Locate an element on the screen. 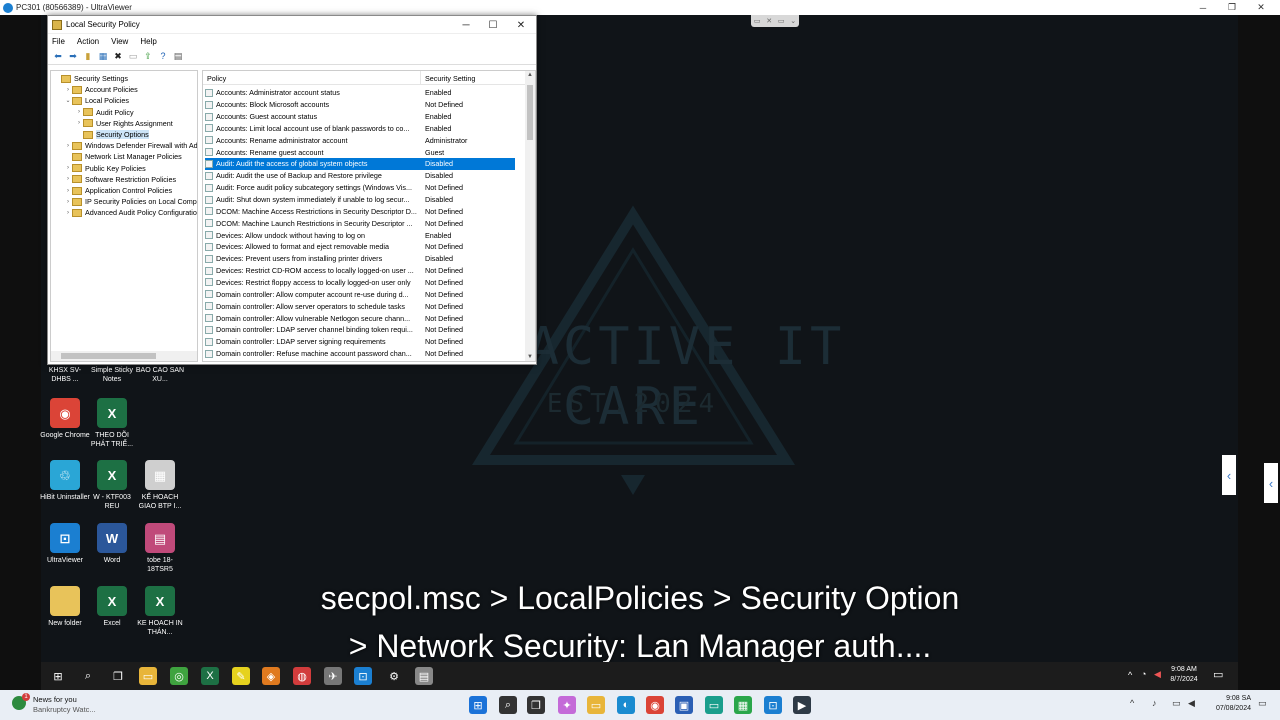 This screenshot has width=1280, height=720. forward-icon: ➡ is located at coordinates (73, 56).